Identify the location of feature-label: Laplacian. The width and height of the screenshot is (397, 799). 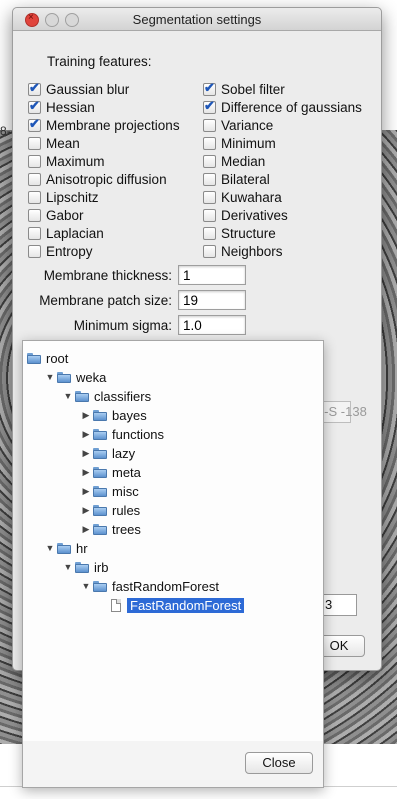
(75, 233).